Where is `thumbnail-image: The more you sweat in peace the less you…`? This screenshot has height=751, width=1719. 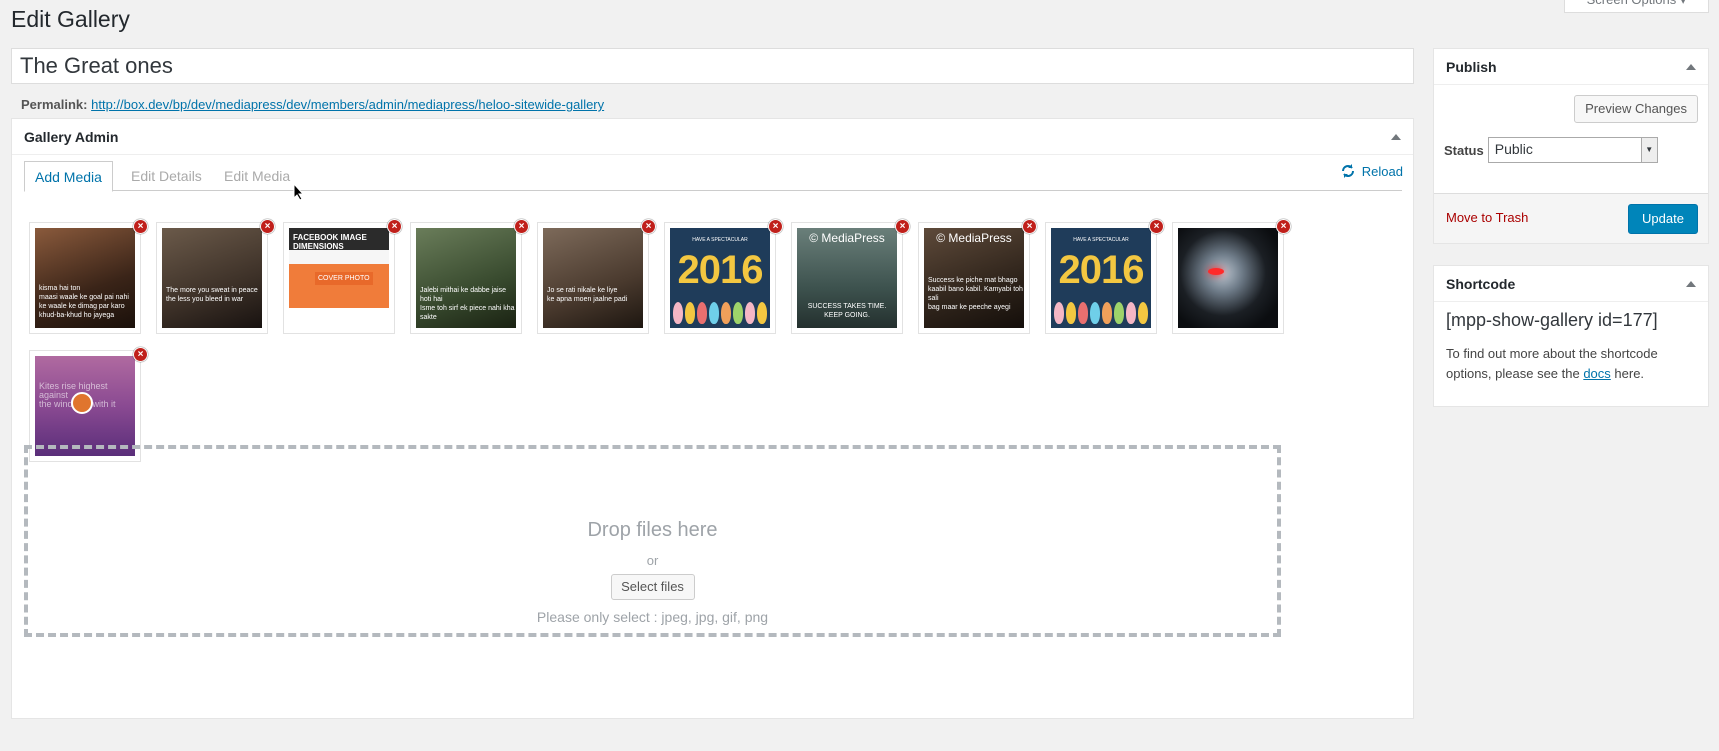
thumbnail-image: The more you sweat in peace the less you… is located at coordinates (212, 278).